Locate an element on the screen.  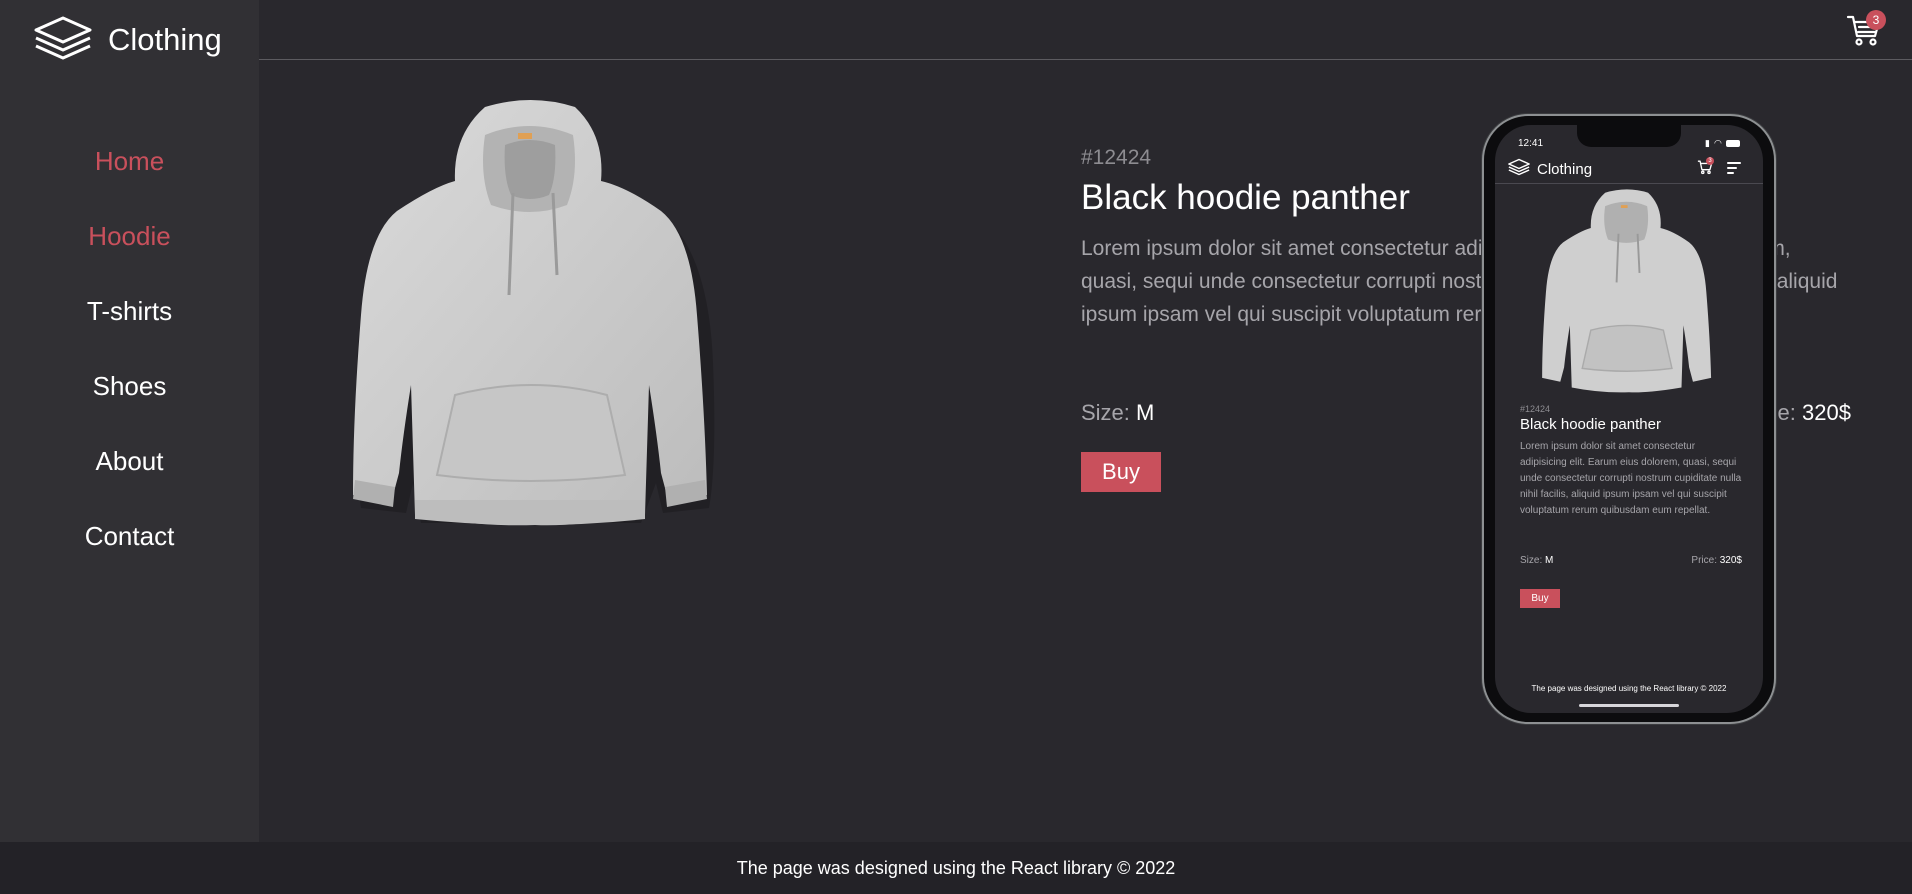
status-icons: ▮ ◠ is located at coordinates (1722, 143).